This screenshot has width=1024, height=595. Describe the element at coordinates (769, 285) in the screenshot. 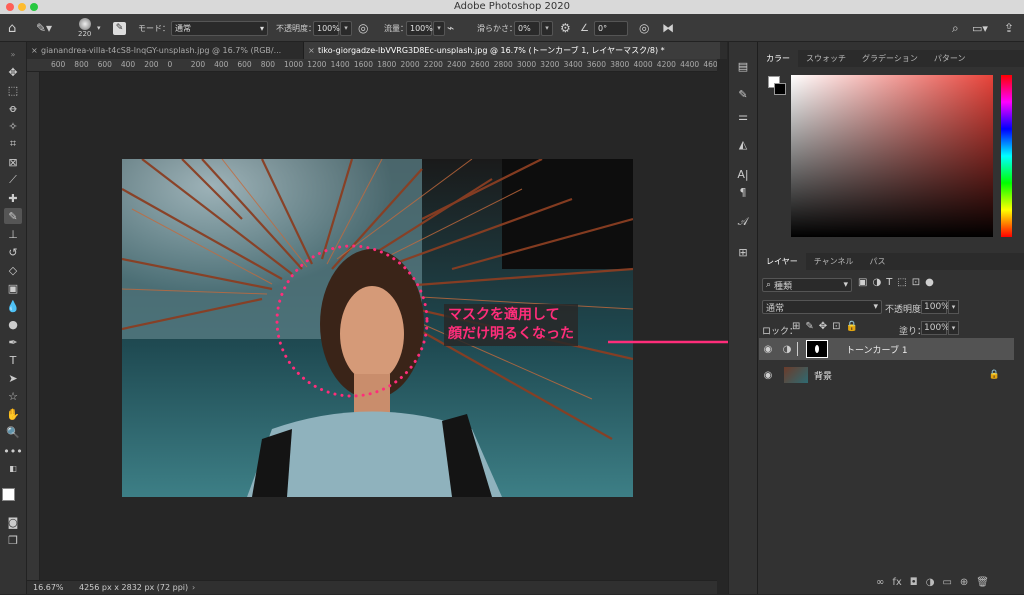

I see `search-icon: ⌕` at that location.